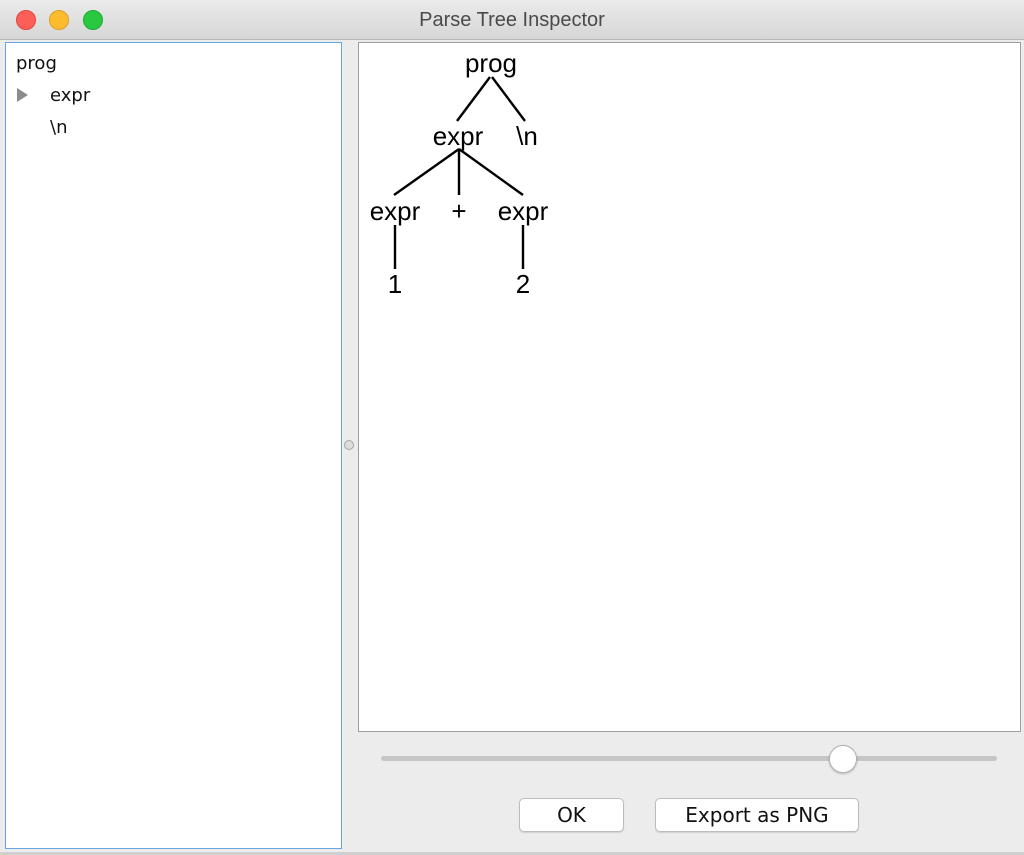 Image resolution: width=1024 pixels, height=855 pixels. What do you see at coordinates (426, 172) in the screenshot?
I see `edge-expr-expr-left` at bounding box center [426, 172].